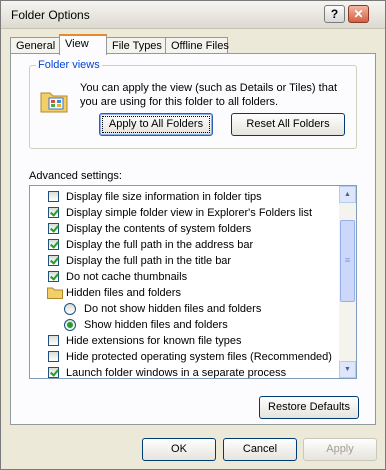 Image resolution: width=386 pixels, height=470 pixels. What do you see at coordinates (334, 14) in the screenshot?
I see `help-button: ?` at bounding box center [334, 14].